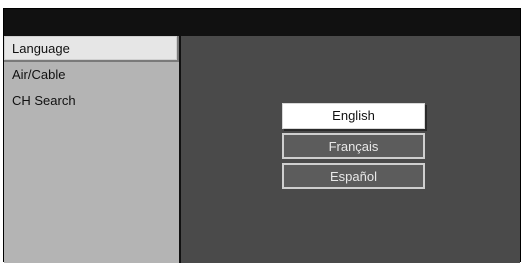 The height and width of the screenshot is (263, 522). I want to click on language-option-espanol: Español, so click(353, 176).